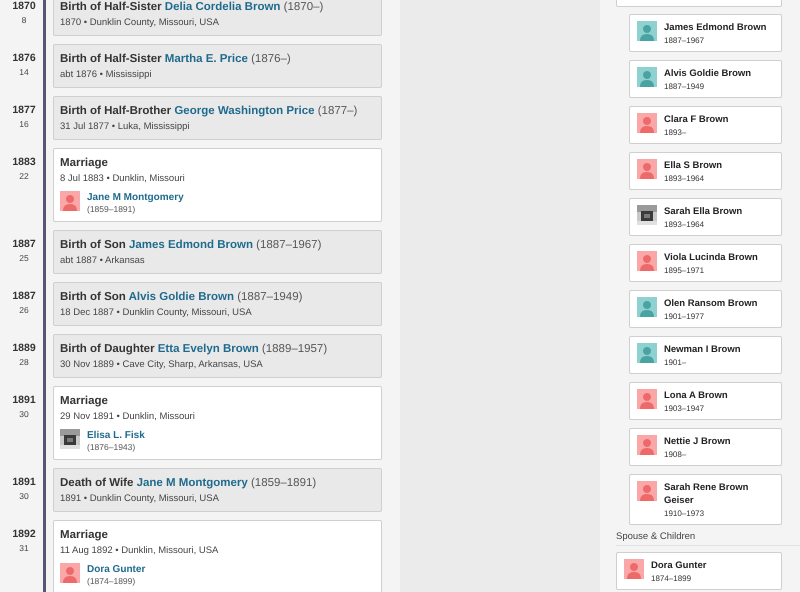  What do you see at coordinates (217, 185) in the screenshot?
I see `event-card: Marriage 8 Jul 1883 • Dunklin, Missouri Jane M Montgomery (1859–1891)` at bounding box center [217, 185].